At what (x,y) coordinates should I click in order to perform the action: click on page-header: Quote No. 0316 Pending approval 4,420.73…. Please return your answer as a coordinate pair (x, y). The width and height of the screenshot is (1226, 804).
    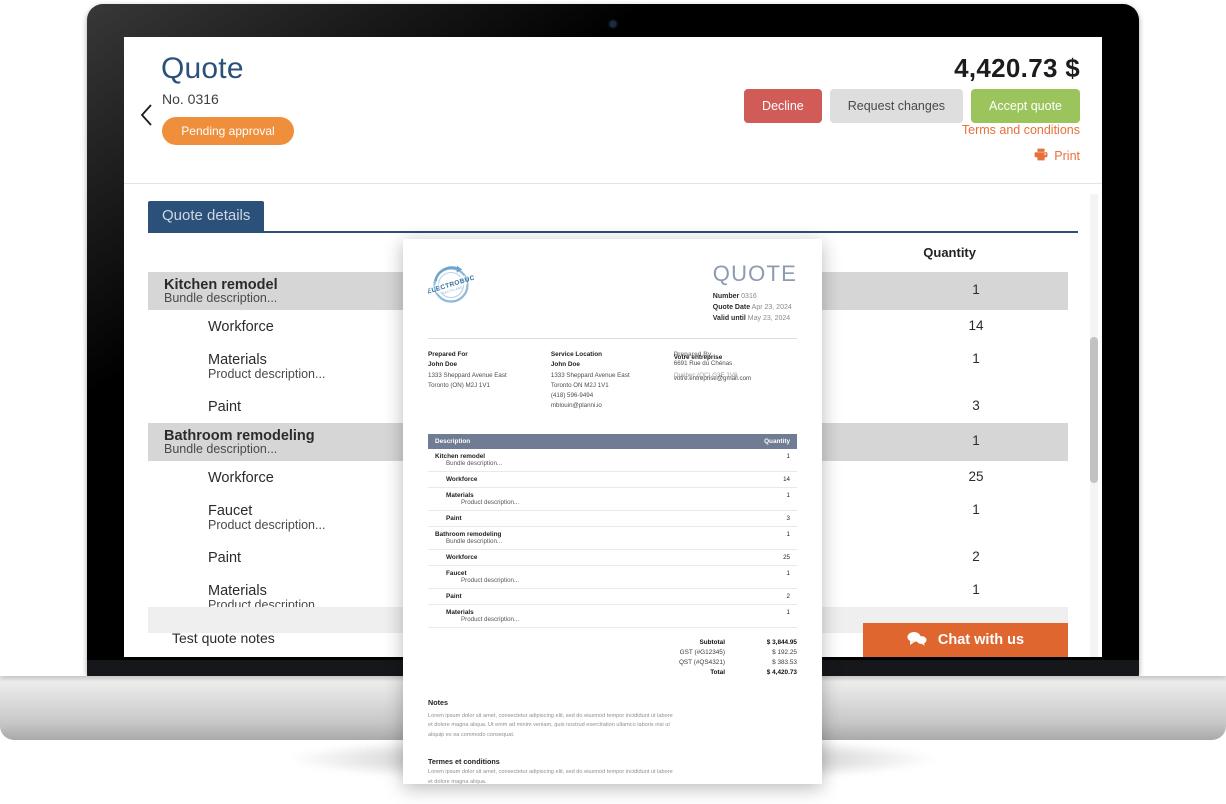
    Looking at the image, I should click on (613, 110).